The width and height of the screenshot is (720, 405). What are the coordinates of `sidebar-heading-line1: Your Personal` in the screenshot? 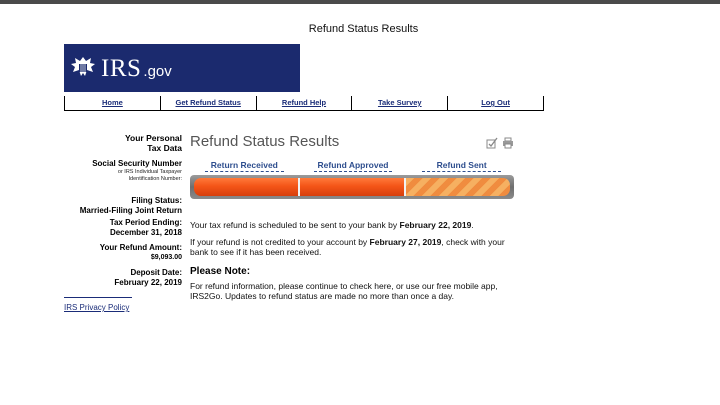 It's located at (153, 138).